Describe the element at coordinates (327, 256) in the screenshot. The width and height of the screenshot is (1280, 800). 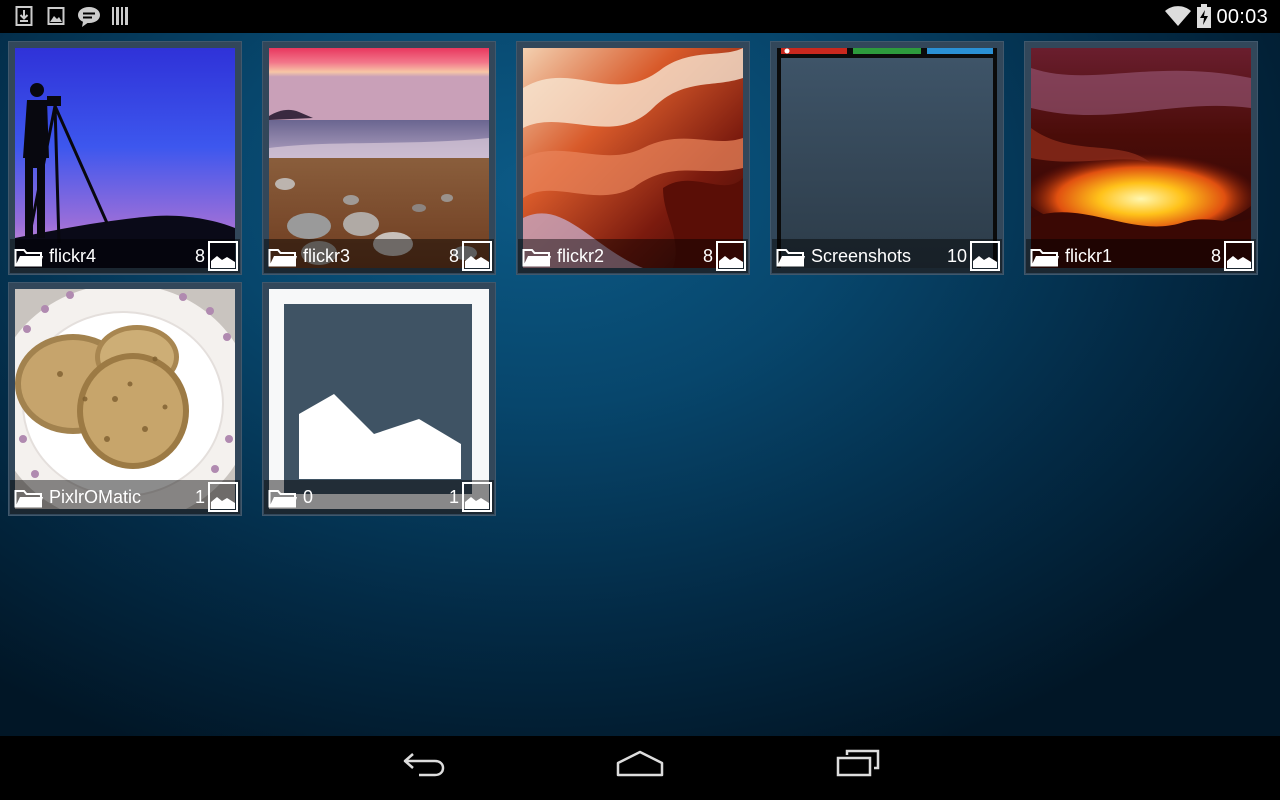
I see `album-name: flickr3` at that location.